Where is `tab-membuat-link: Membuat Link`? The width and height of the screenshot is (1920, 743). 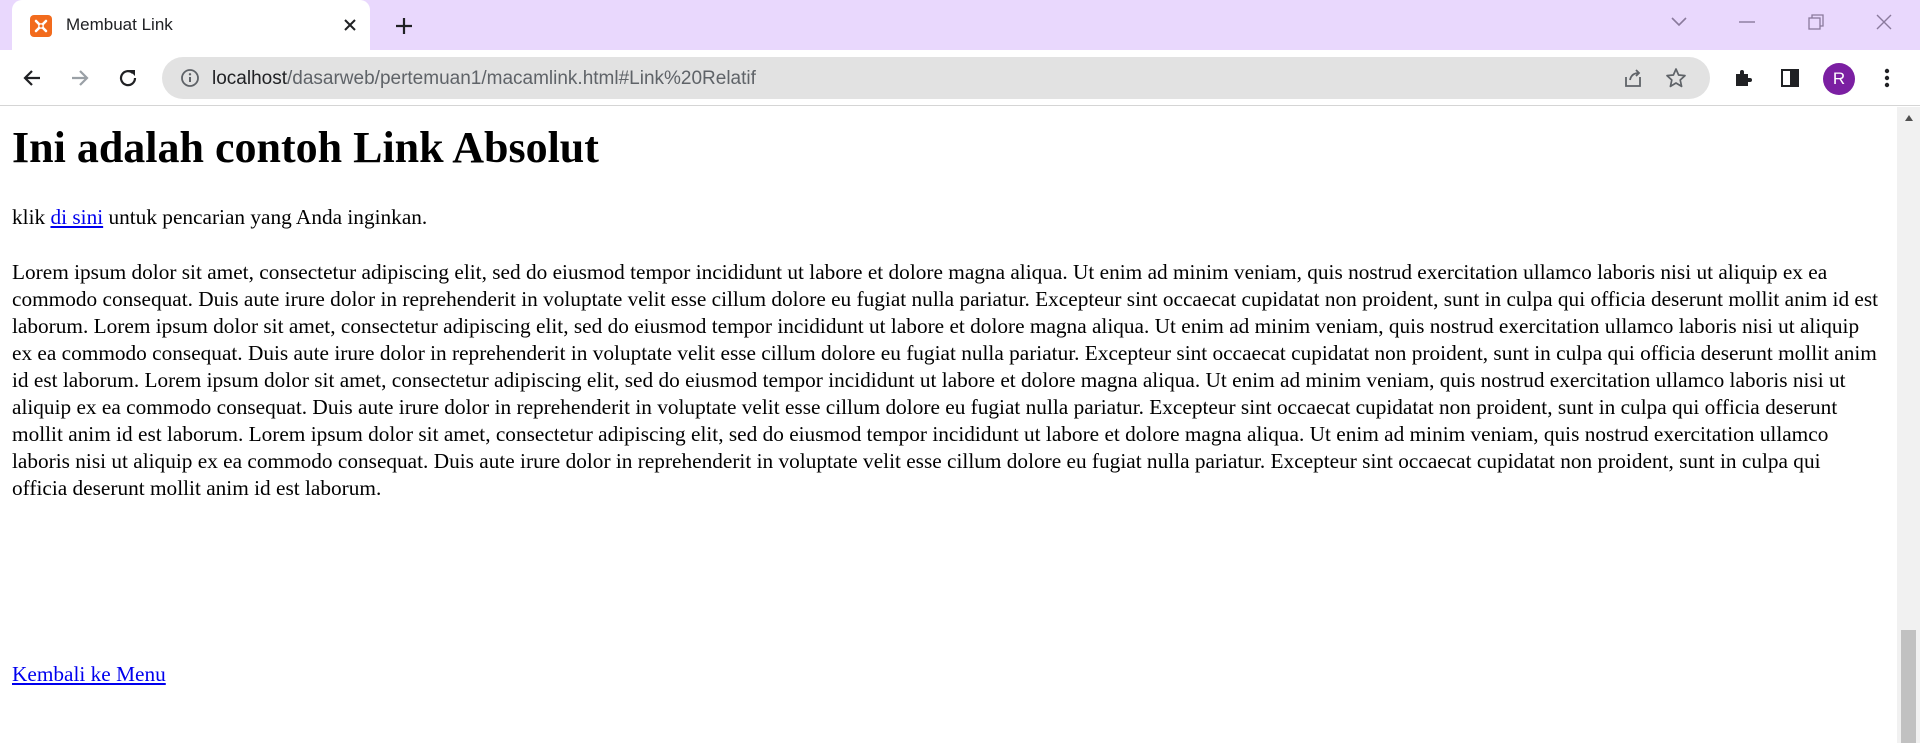
tab-membuat-link: Membuat Link is located at coordinates (191, 25).